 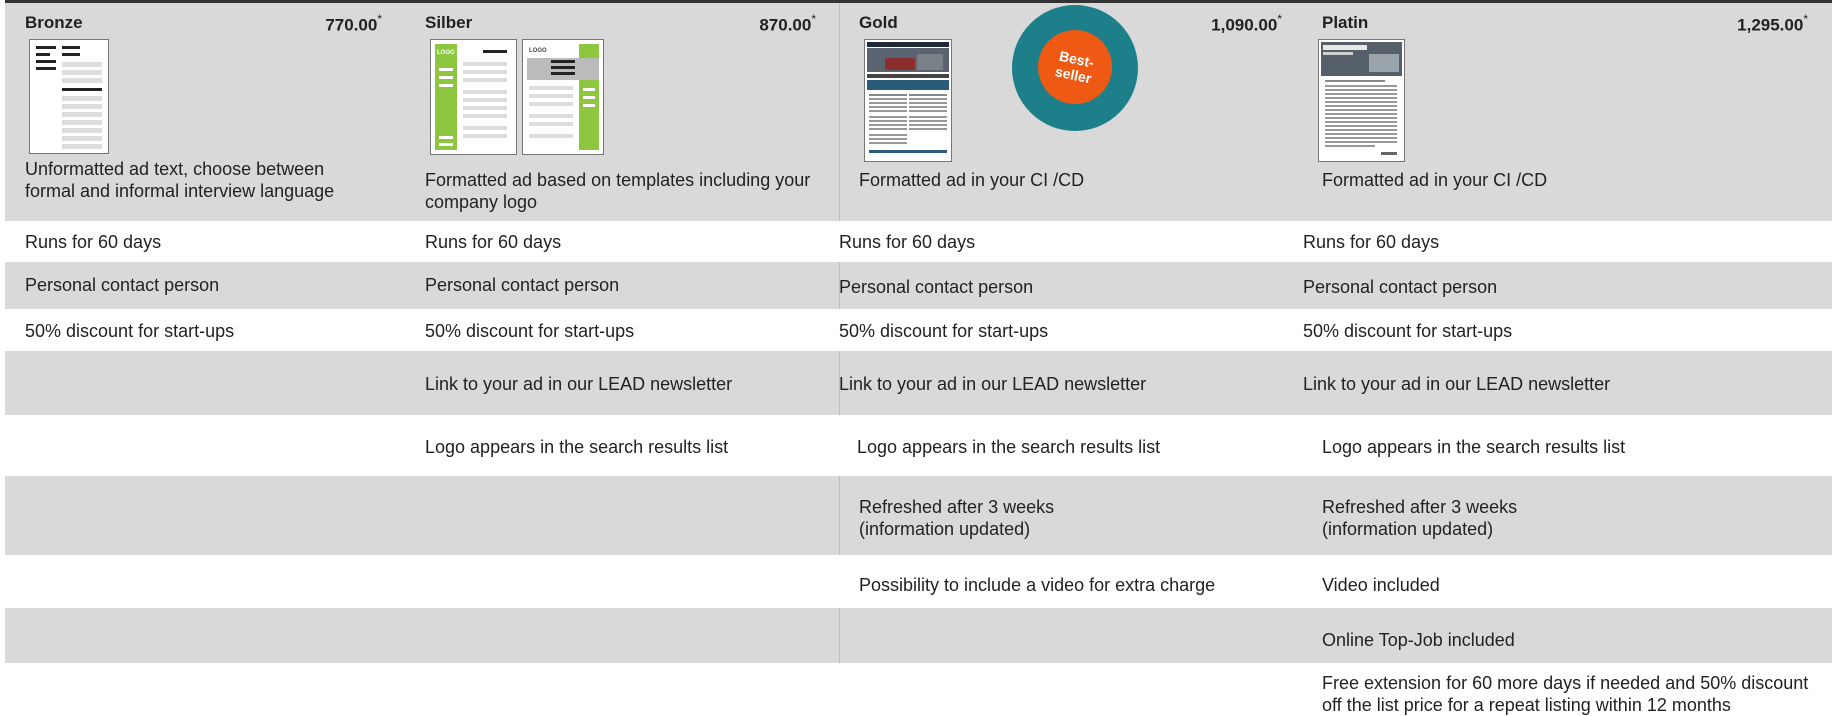 I want to click on feature-contact-bronze: Personal contact person, so click(x=122, y=285).